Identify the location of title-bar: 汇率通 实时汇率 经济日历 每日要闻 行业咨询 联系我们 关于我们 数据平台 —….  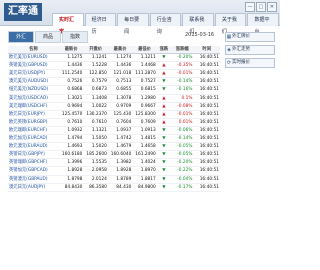
(140, 17).